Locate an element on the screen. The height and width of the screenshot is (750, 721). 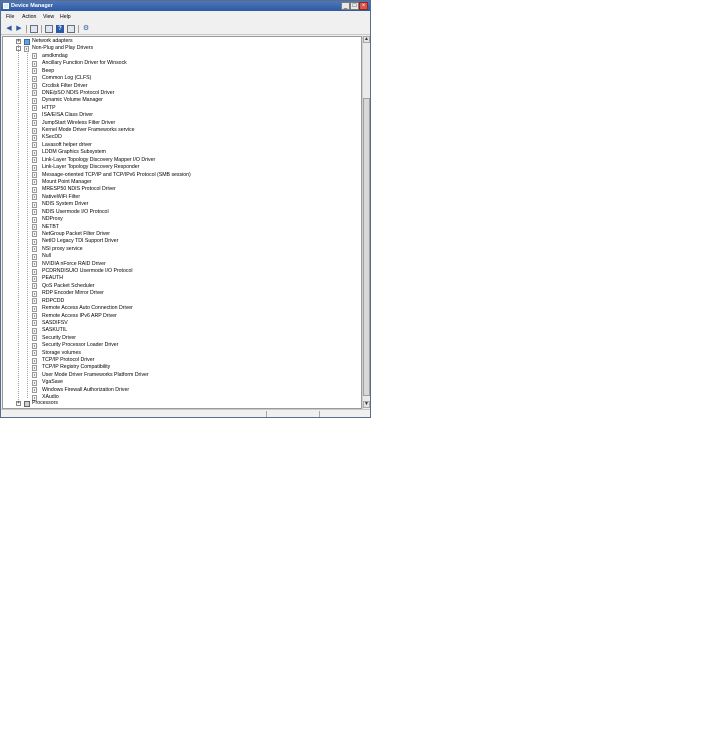
back-icon: ◀ is located at coordinates (9, 29).